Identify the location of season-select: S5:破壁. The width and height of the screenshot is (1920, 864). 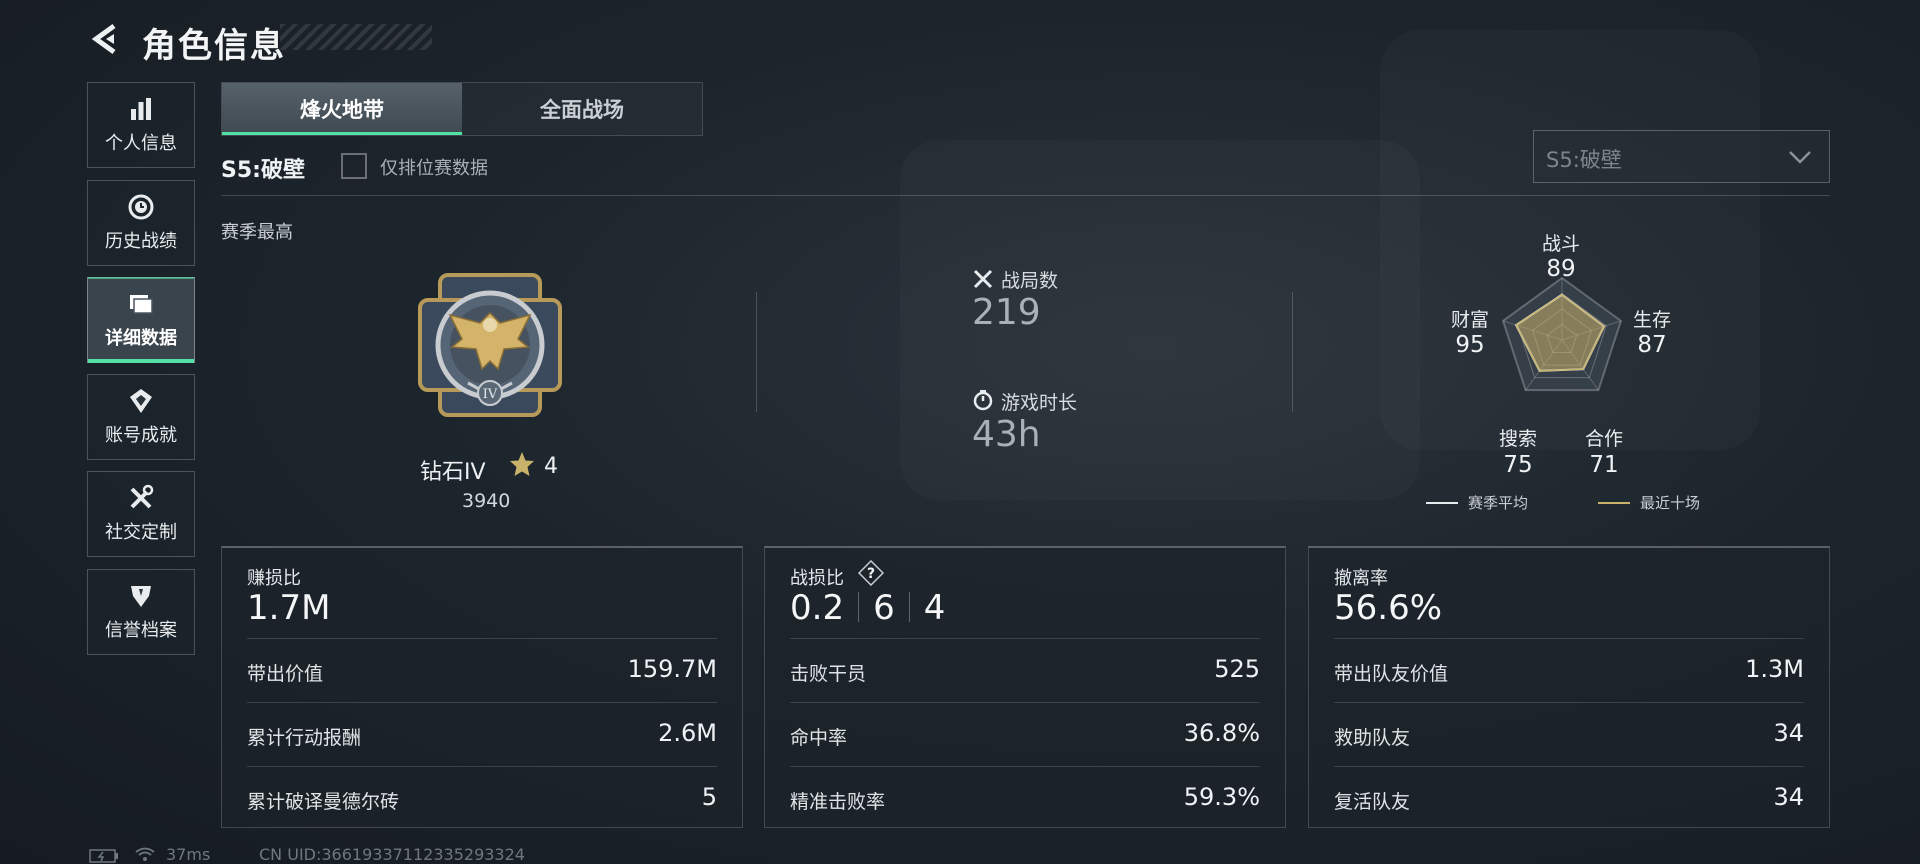
(1681, 156).